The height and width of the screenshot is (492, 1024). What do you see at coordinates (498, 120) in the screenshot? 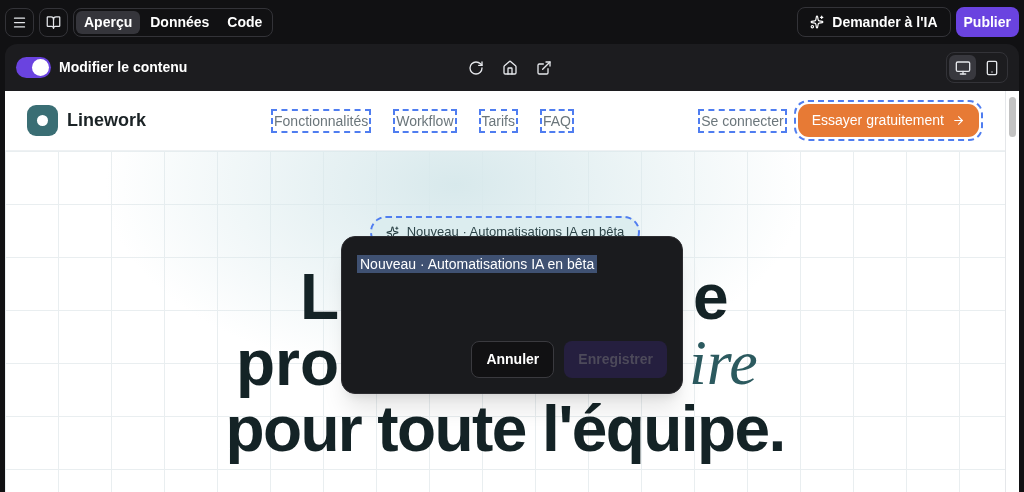
I see `nav-link: Tarifs` at bounding box center [498, 120].